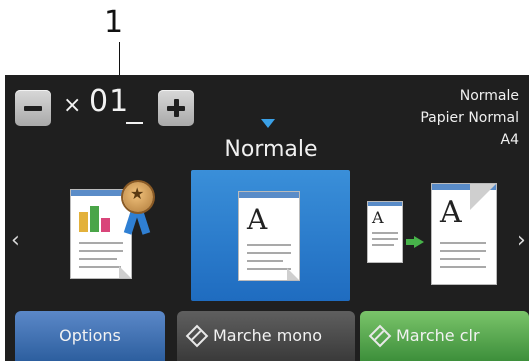  What do you see at coordinates (419, 242) in the screenshot?
I see `arrow-right-icon` at bounding box center [419, 242].